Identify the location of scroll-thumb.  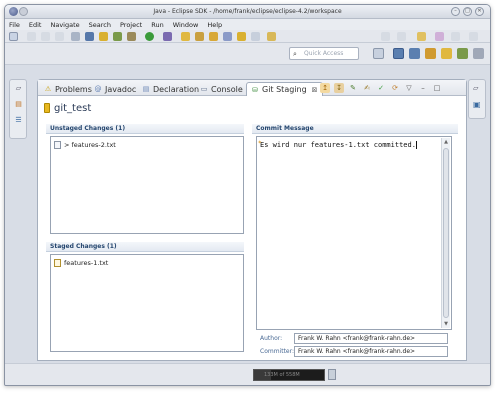
(446, 233).